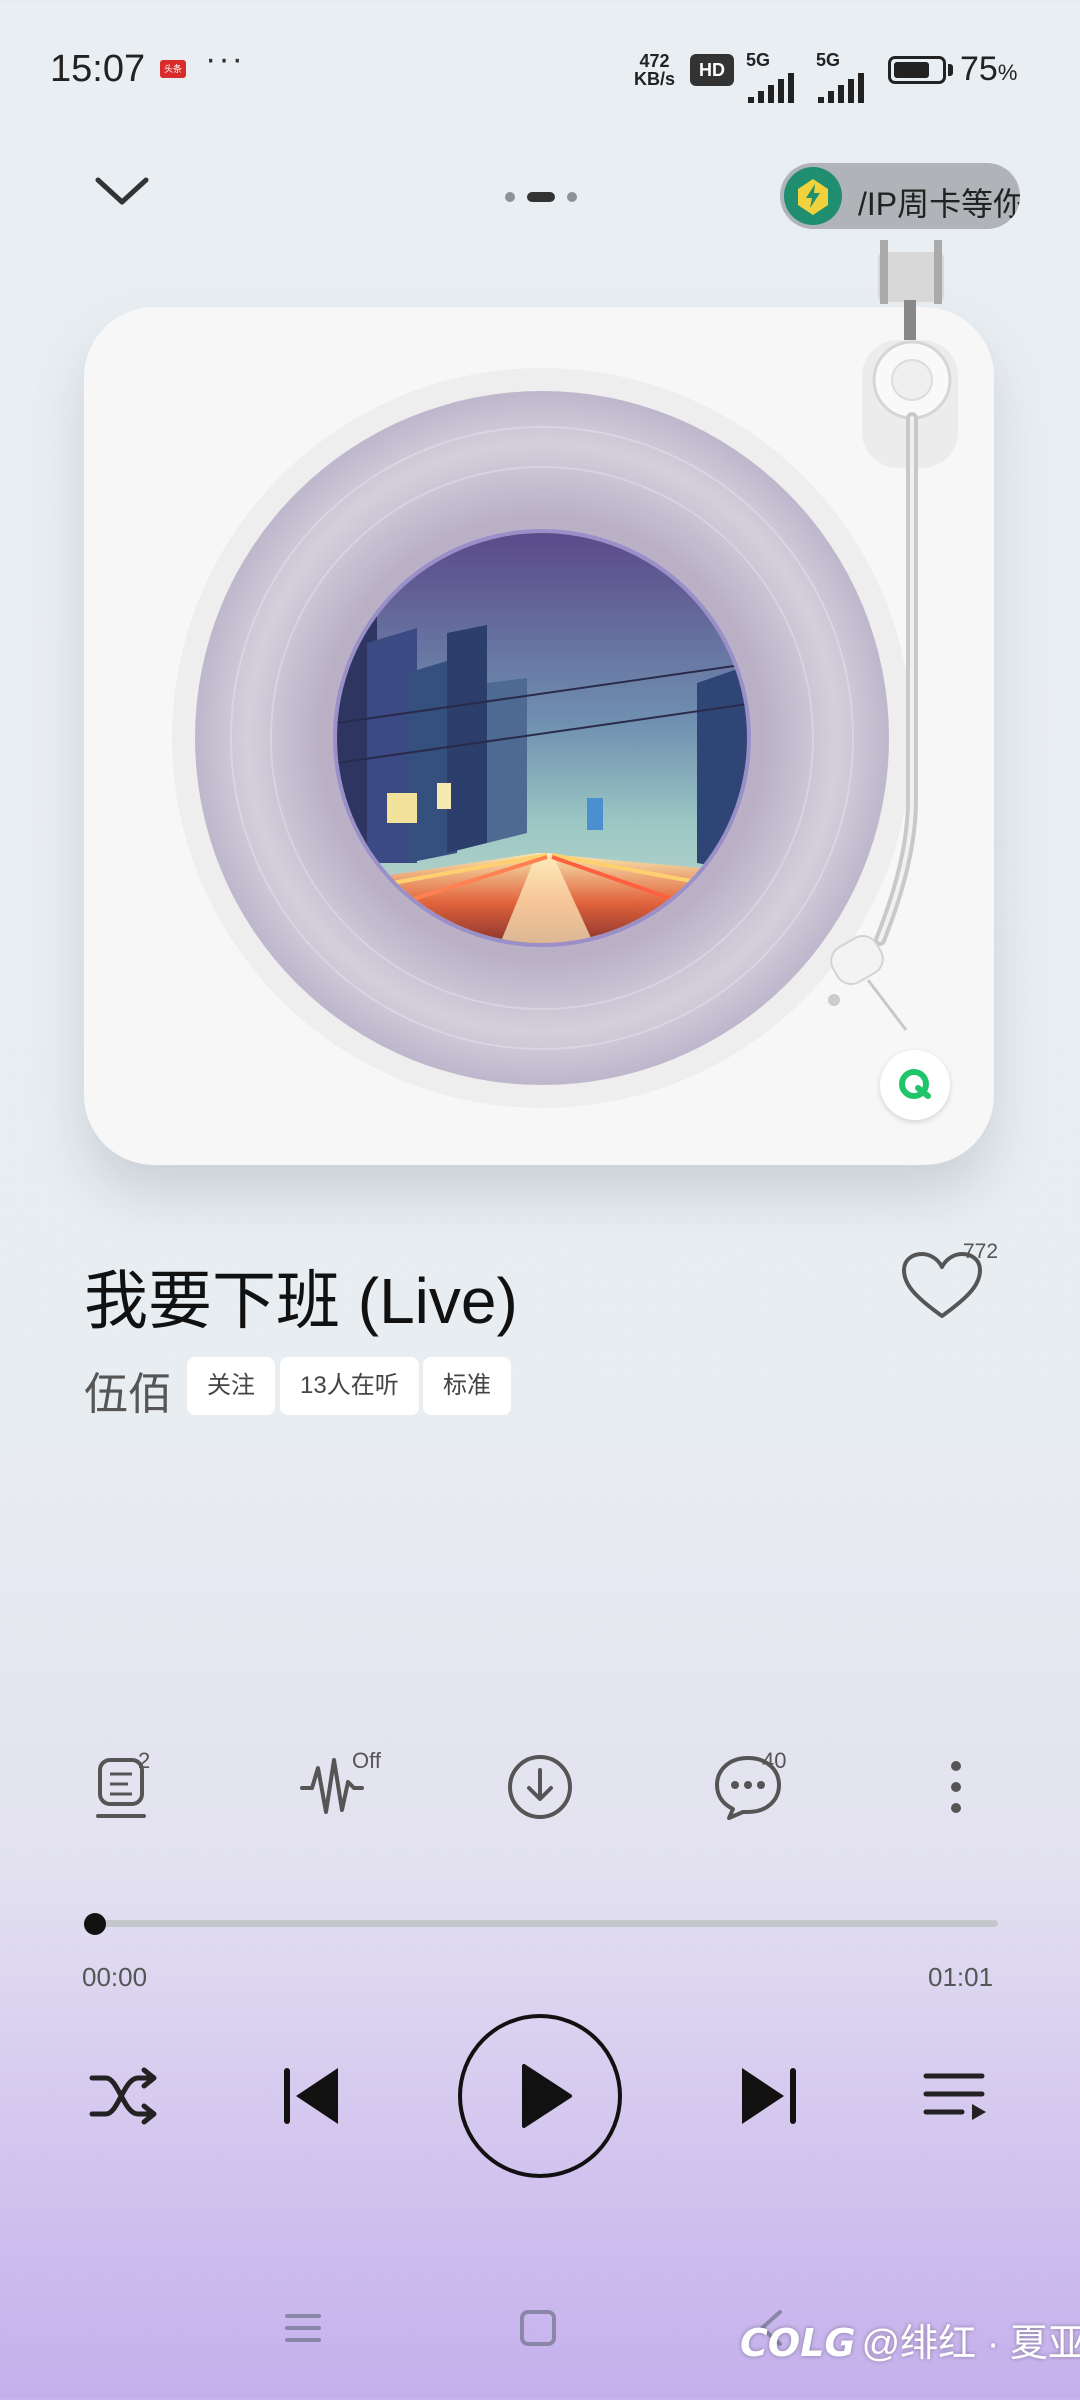 The image size is (1080, 2400). I want to click on listeners-count-tag: 13人在听, so click(349, 1386).